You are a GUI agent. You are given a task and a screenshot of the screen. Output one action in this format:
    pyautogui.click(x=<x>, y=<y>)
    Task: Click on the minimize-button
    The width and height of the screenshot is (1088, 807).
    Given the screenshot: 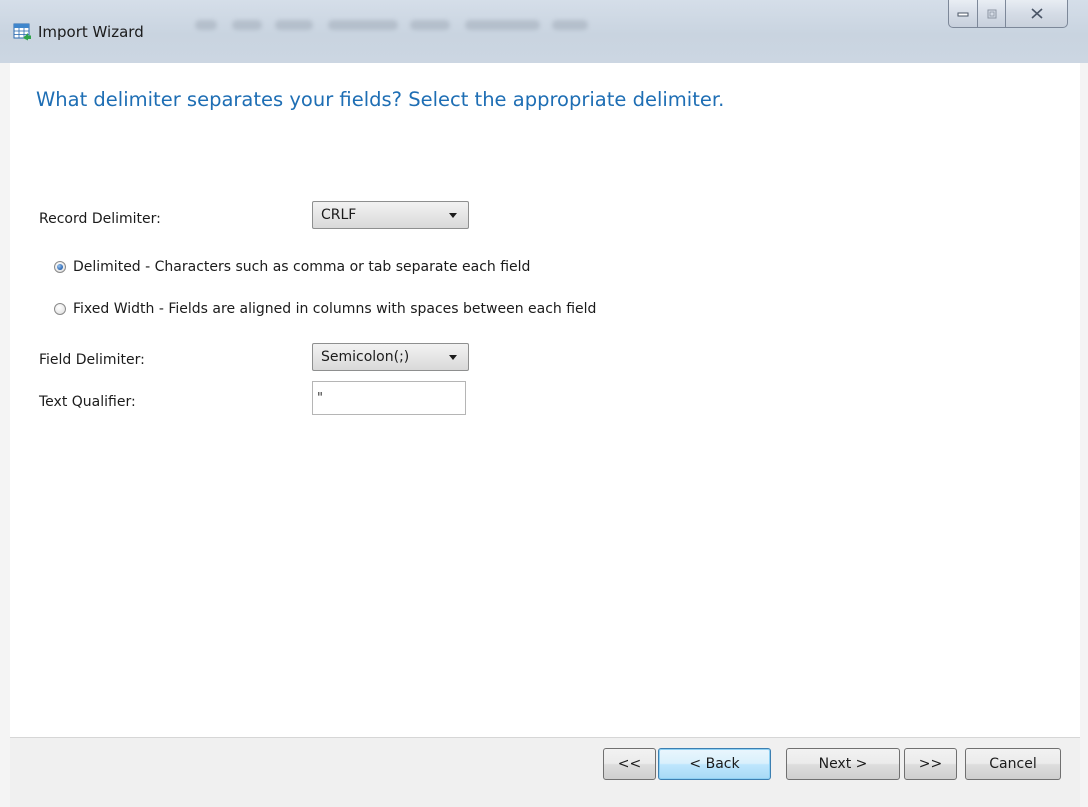 What is the action you would take?
    pyautogui.click(x=963, y=14)
    